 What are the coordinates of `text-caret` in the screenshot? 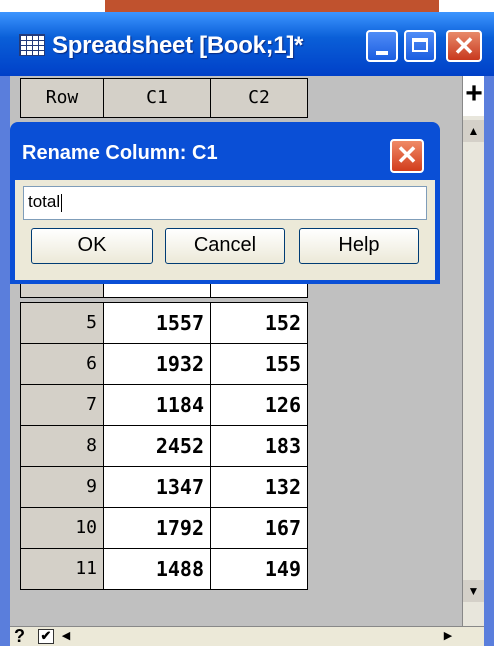 It's located at (62, 202).